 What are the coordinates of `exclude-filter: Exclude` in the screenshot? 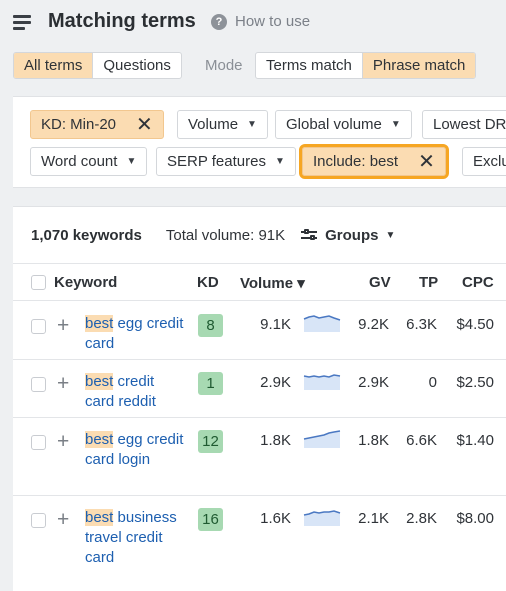 It's located at (484, 161).